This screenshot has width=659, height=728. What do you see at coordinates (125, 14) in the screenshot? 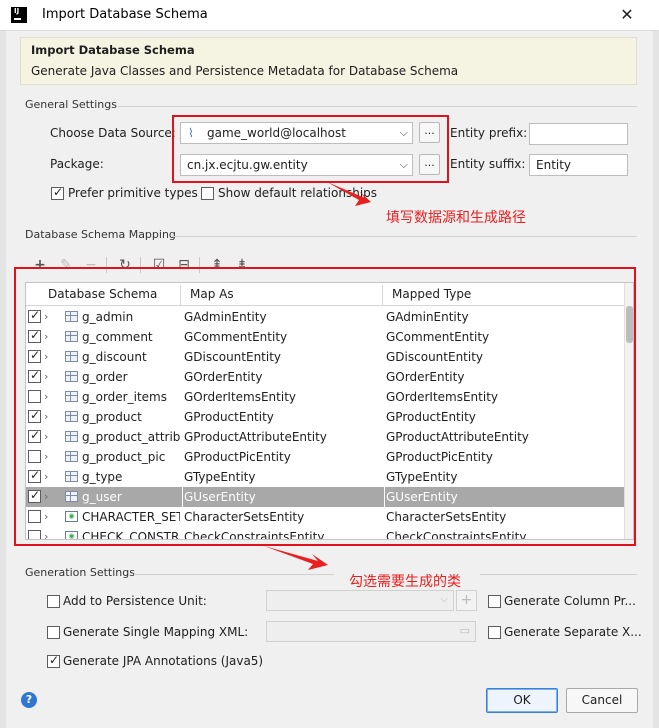
I see `window-title: Import Database Schema` at bounding box center [125, 14].